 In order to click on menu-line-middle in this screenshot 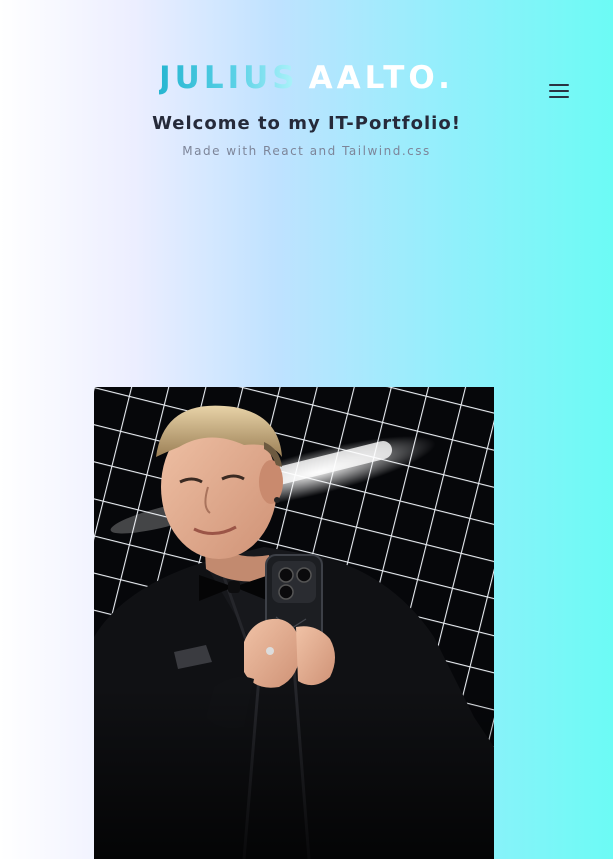, I will do `click(559, 91)`.